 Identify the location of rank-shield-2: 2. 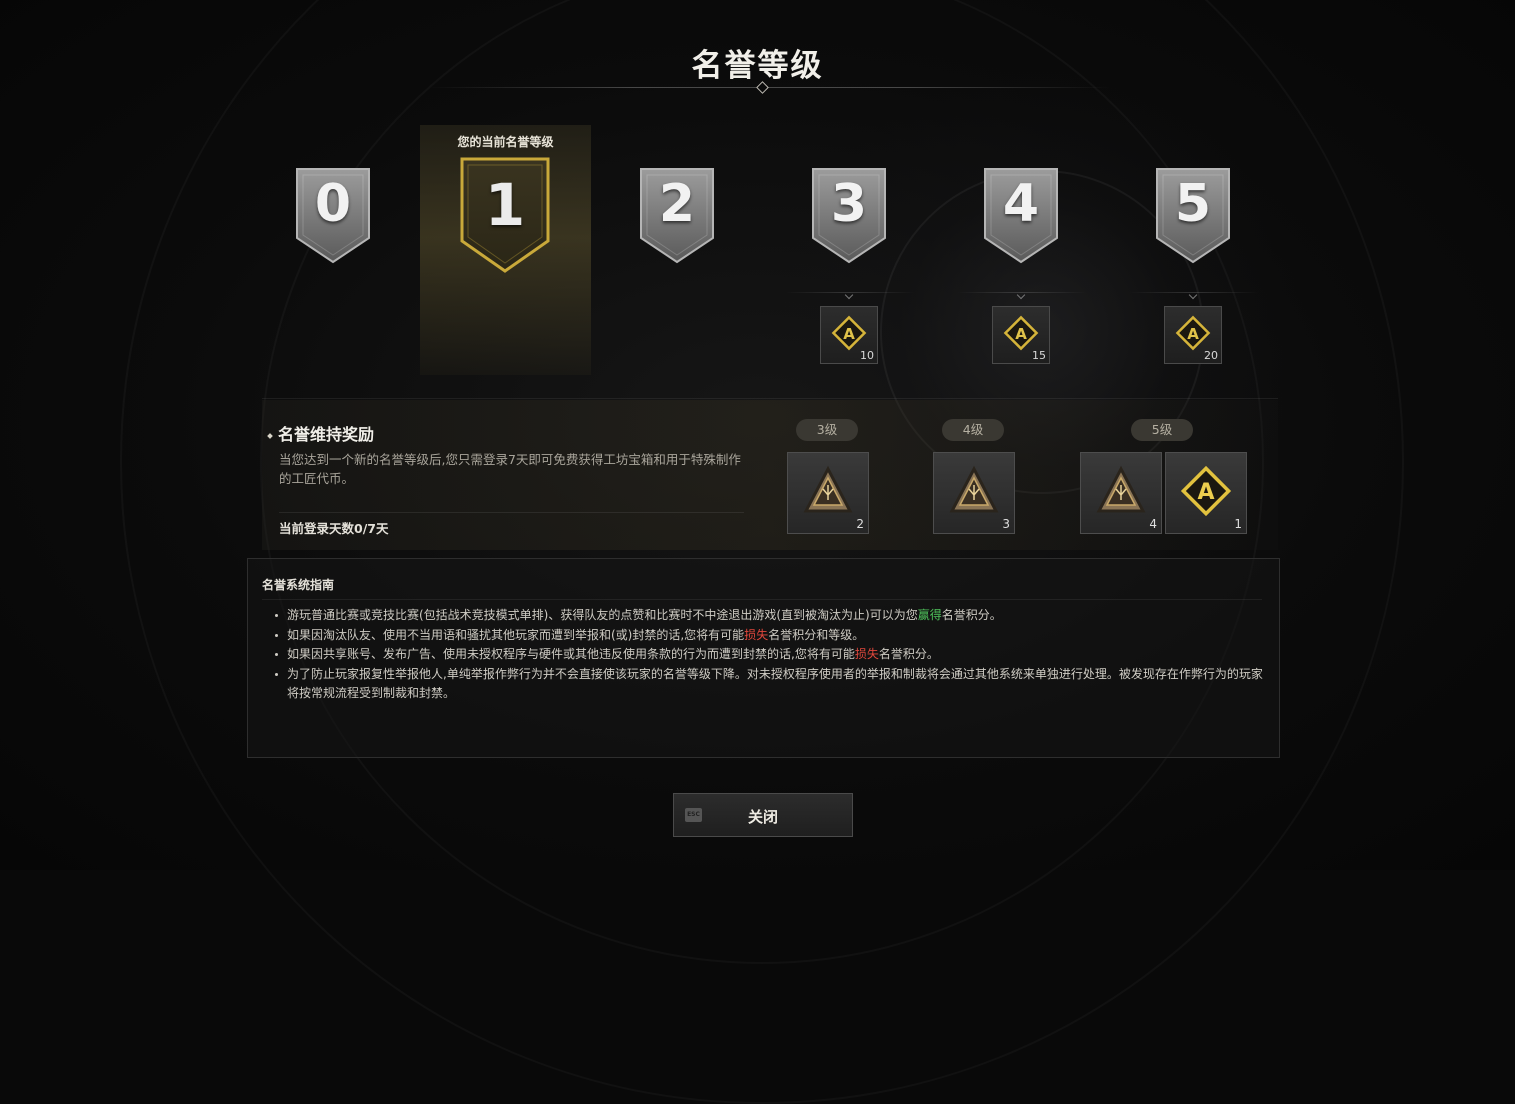
(677, 216).